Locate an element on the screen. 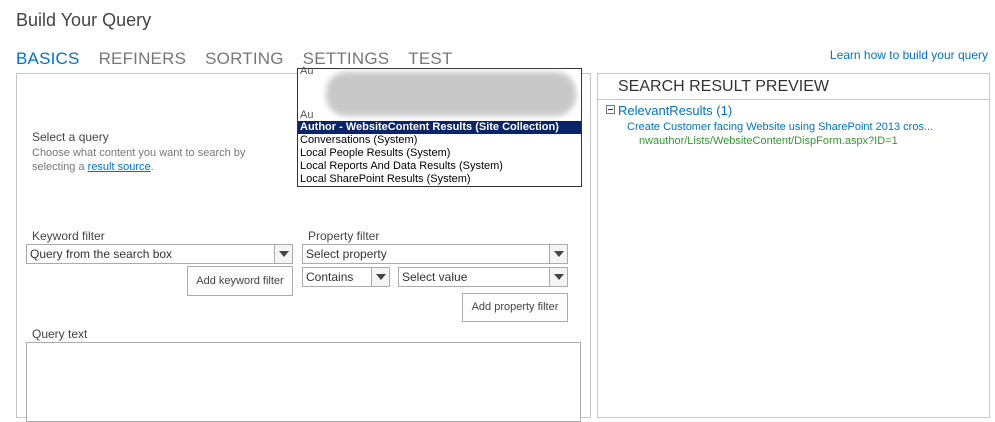  collapse-icon is located at coordinates (610, 109).